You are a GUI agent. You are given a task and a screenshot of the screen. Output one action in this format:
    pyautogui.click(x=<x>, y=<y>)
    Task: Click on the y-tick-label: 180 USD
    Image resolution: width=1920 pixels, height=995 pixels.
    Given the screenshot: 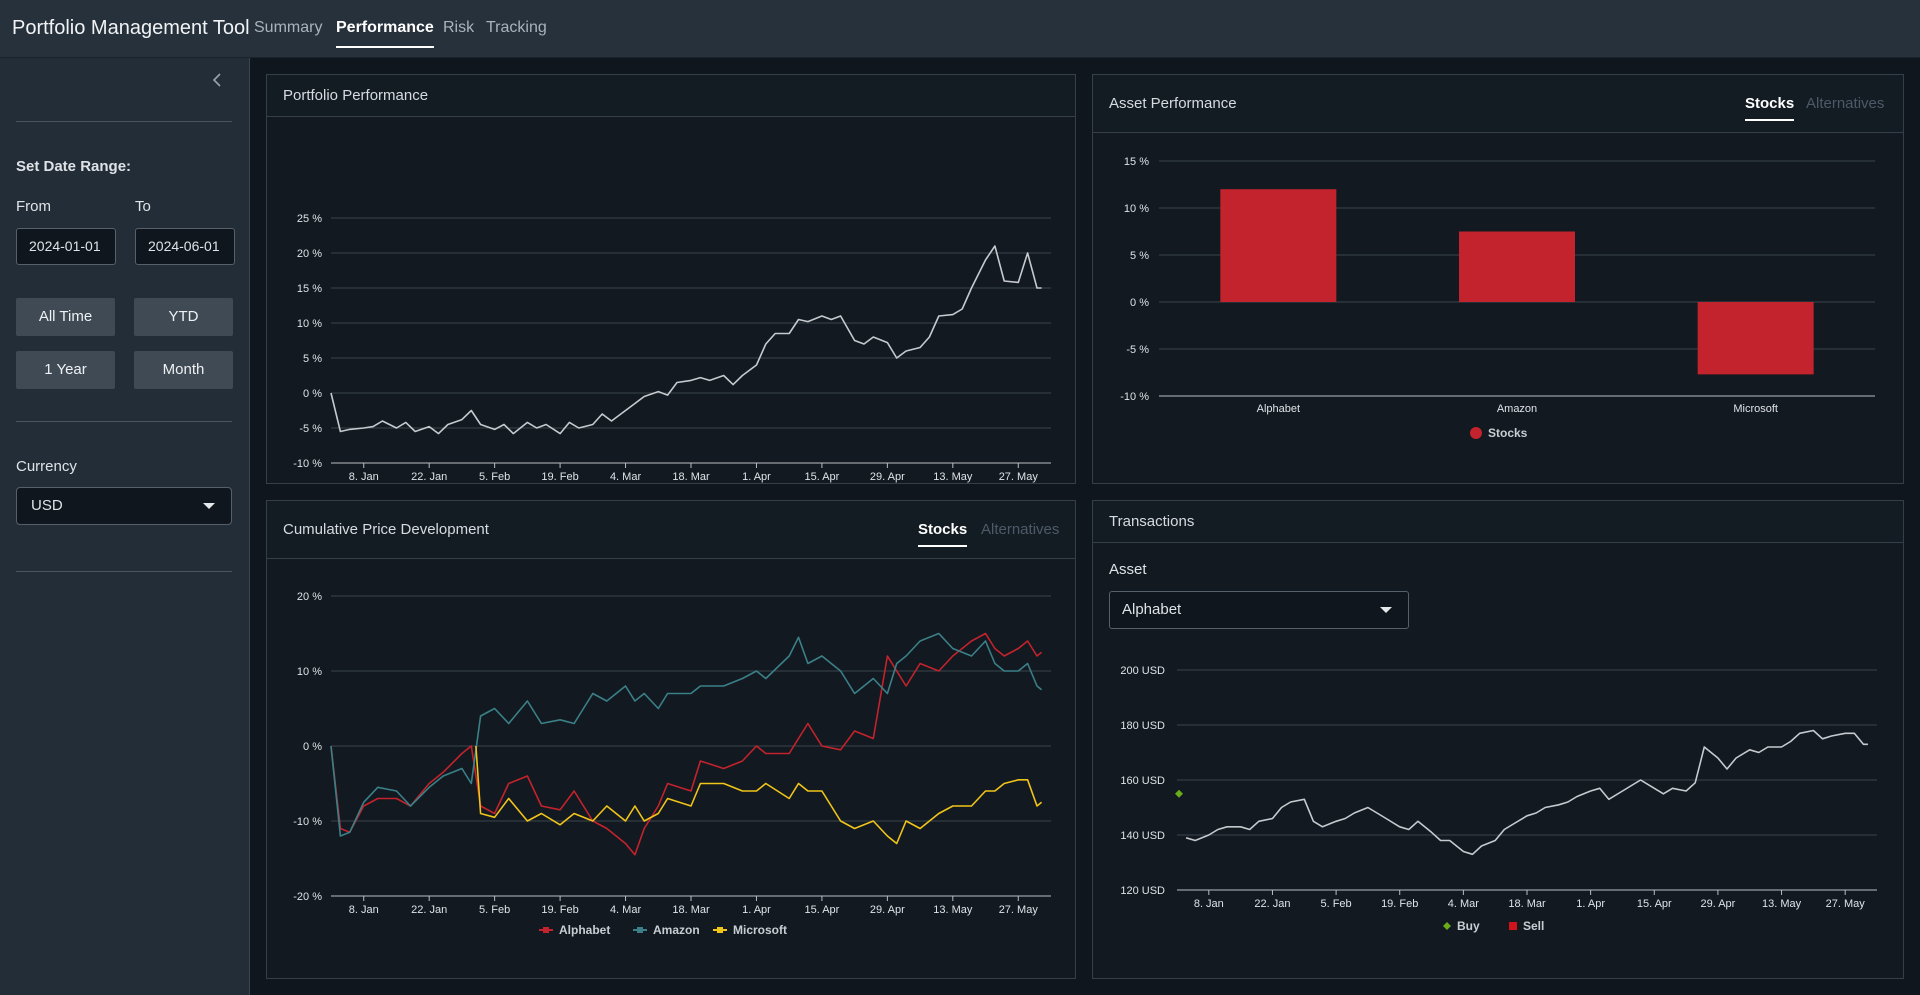 What is the action you would take?
    pyautogui.click(x=1142, y=726)
    